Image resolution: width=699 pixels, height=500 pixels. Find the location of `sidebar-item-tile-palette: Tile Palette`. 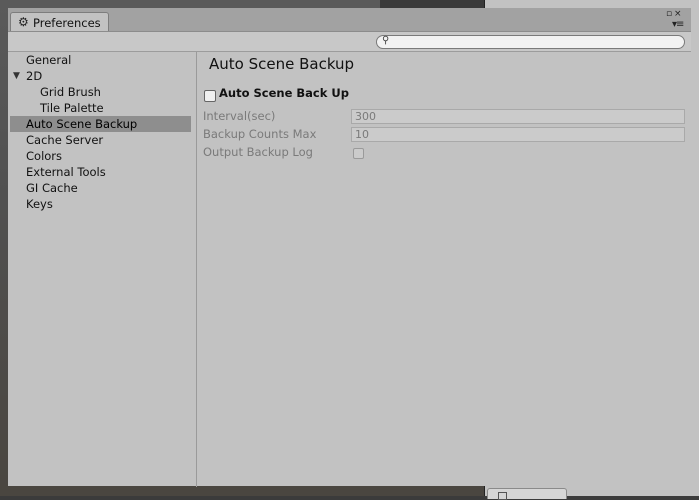

sidebar-item-tile-palette: Tile Palette is located at coordinates (100, 108).